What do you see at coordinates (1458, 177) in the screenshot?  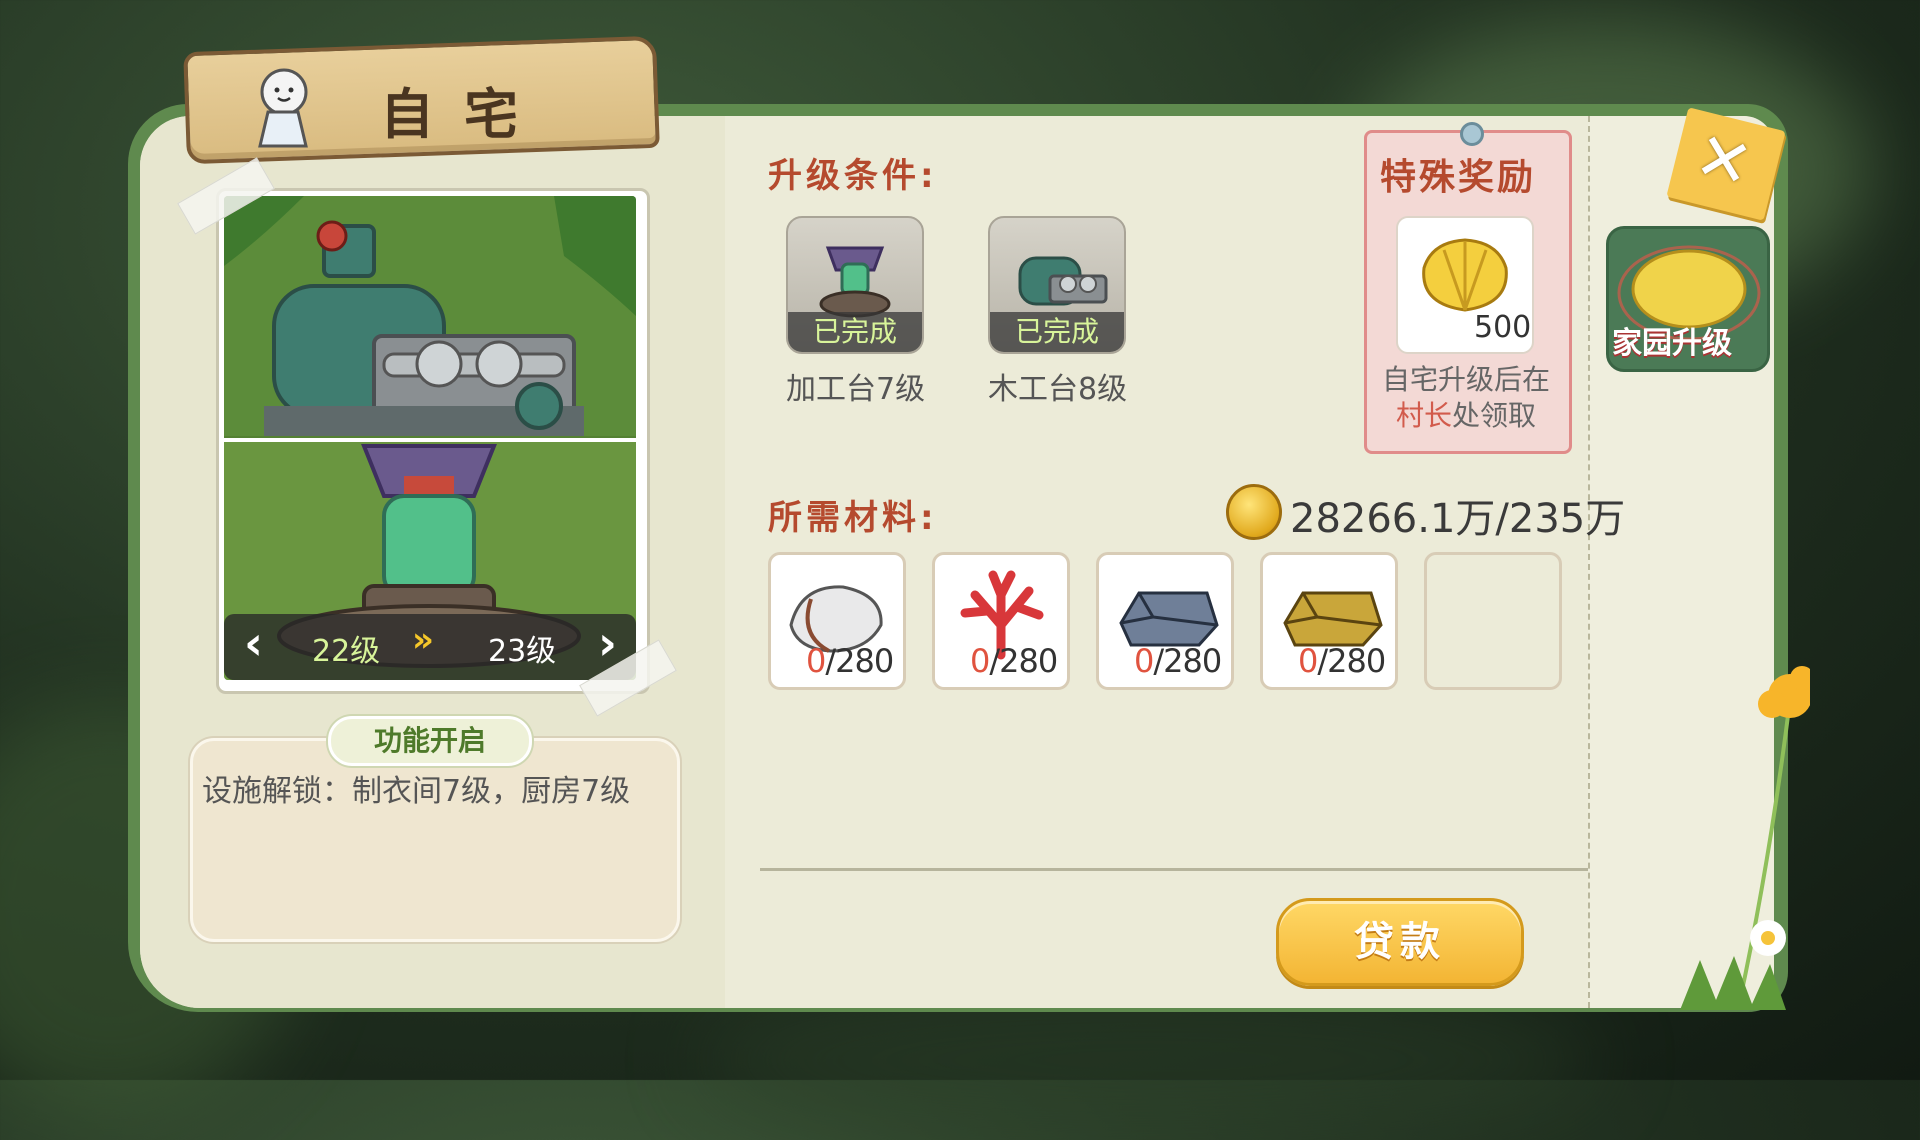 I see `special-reward-heading: 特殊奖励` at bounding box center [1458, 177].